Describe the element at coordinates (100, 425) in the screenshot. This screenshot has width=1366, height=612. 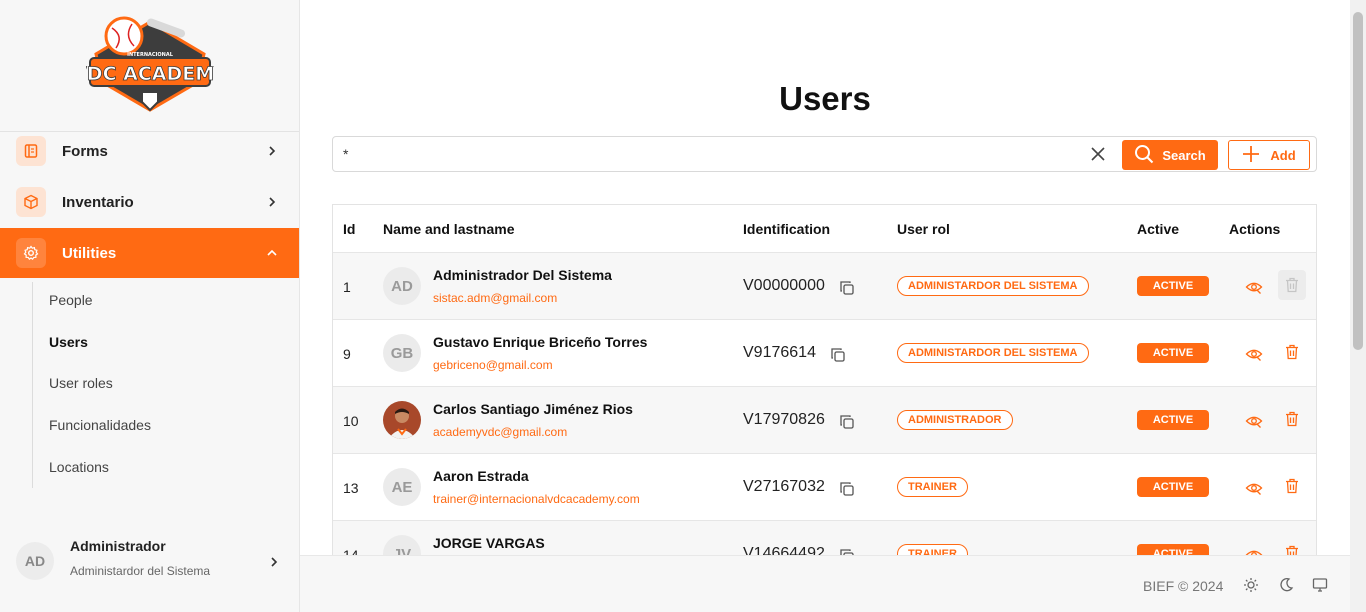
I see `sidebar-subitem-funcionalidades: Funcionalidades` at that location.